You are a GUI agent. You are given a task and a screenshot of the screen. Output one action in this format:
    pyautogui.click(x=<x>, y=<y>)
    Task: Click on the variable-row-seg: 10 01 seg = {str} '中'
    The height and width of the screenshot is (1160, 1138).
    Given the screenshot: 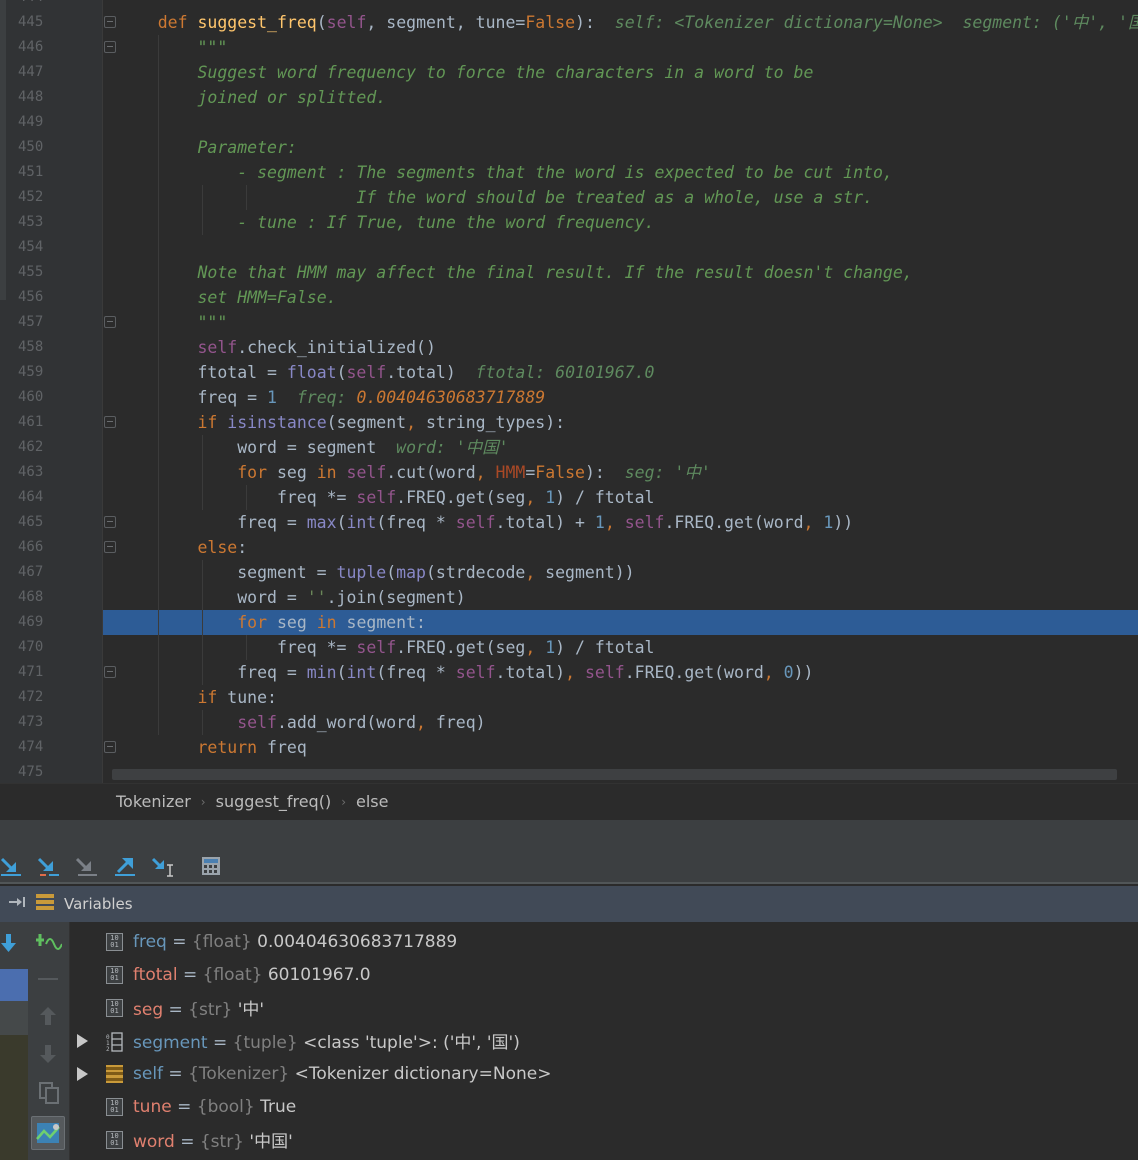 What is the action you would take?
    pyautogui.click(x=604, y=1007)
    